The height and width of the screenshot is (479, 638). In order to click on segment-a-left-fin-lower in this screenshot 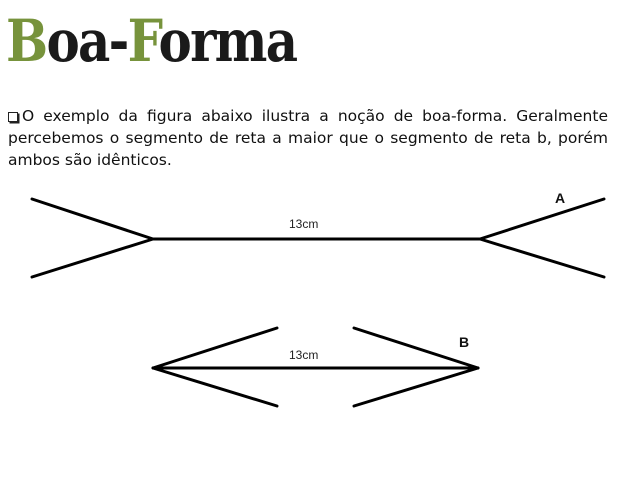, I will do `click(92, 258)`.